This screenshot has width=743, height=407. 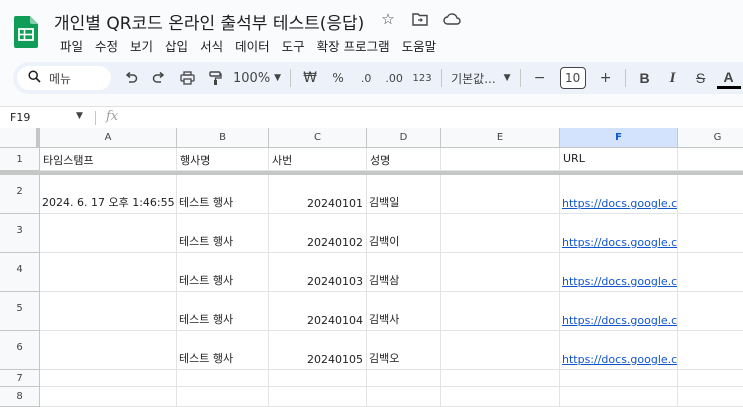 What do you see at coordinates (310, 78) in the screenshot?
I see `currency-format-button: ₩` at bounding box center [310, 78].